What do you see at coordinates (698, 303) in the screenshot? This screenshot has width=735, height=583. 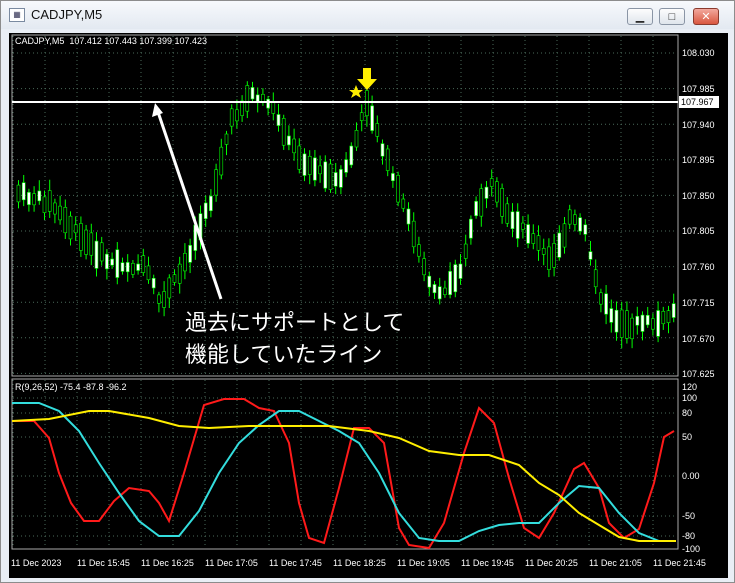 I see `price-tick: 107.715` at bounding box center [698, 303].